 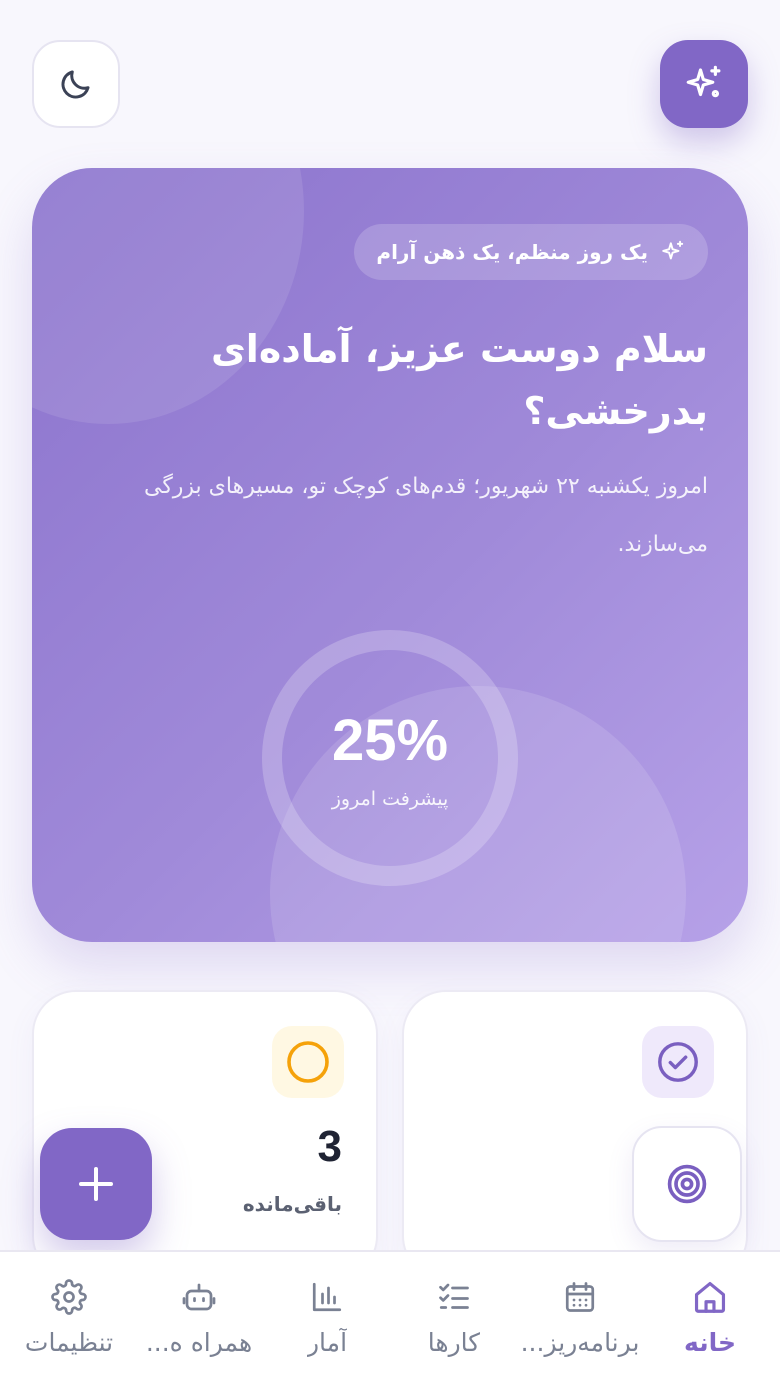 I want to click on check-circle-icon, so click(x=678, y=1062).